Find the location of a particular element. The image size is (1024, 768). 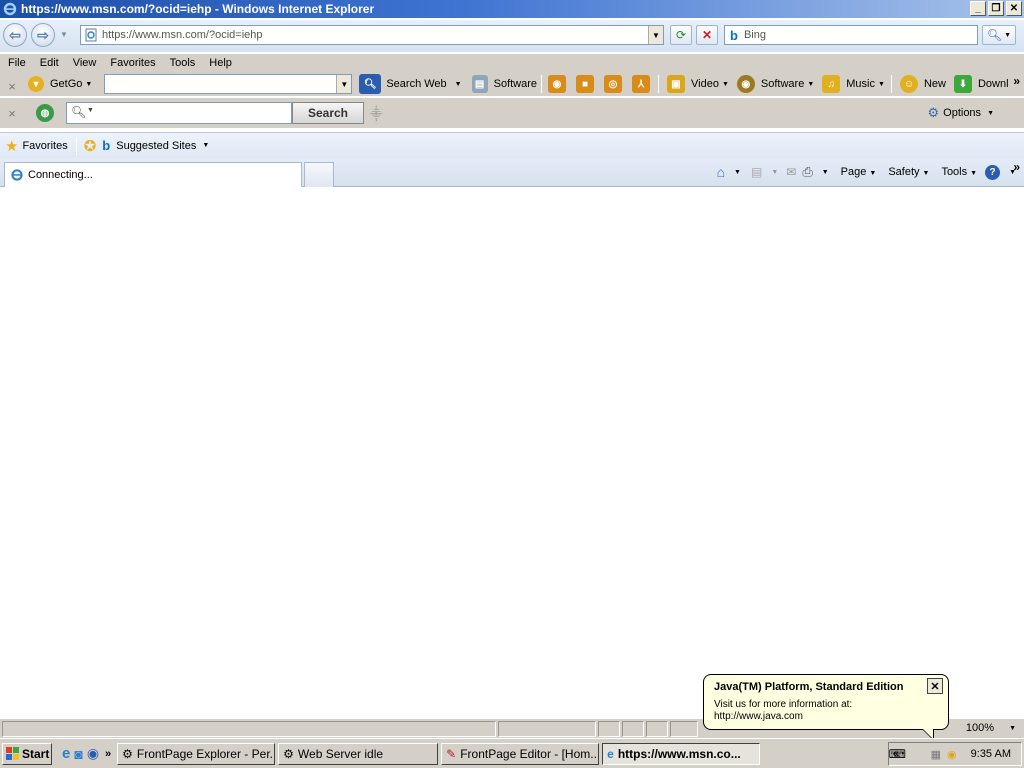

getgo-dropdown-icon: ▼ is located at coordinates (89, 84).